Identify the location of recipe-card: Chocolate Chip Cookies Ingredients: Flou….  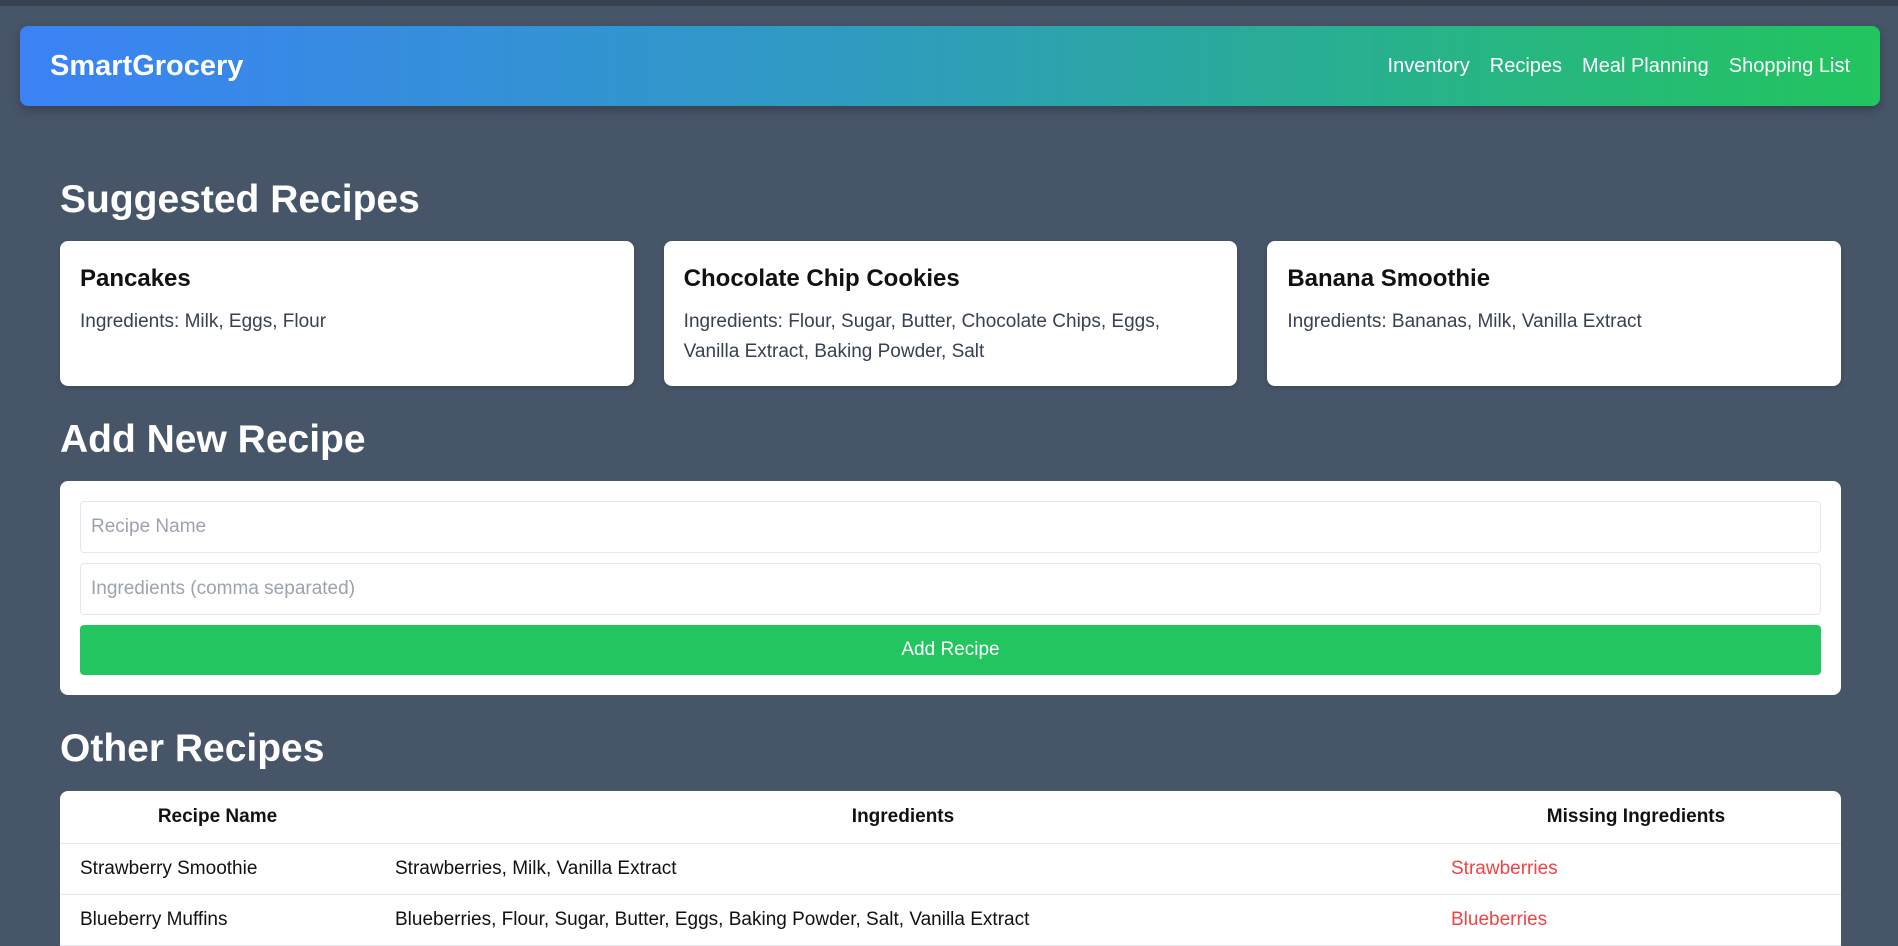
(950, 313).